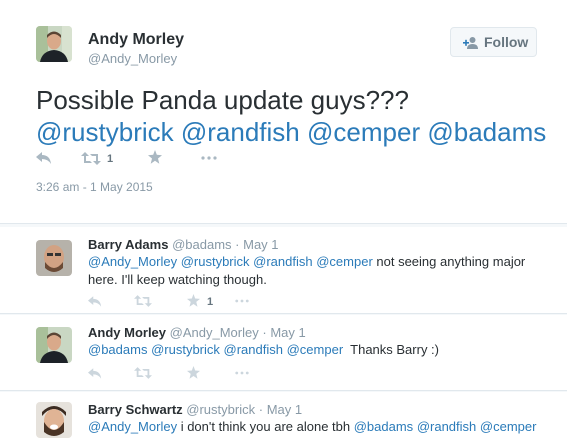 Image resolution: width=567 pixels, height=448 pixels. What do you see at coordinates (127, 332) in the screenshot?
I see `reply-author-name: Andy Morley` at bounding box center [127, 332].